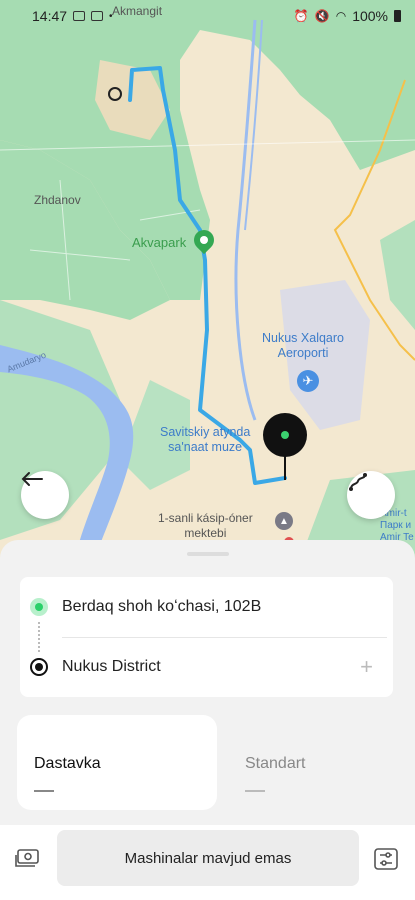  Describe the element at coordinates (285, 435) in the screenshot. I see `destination-marker-icon` at that location.